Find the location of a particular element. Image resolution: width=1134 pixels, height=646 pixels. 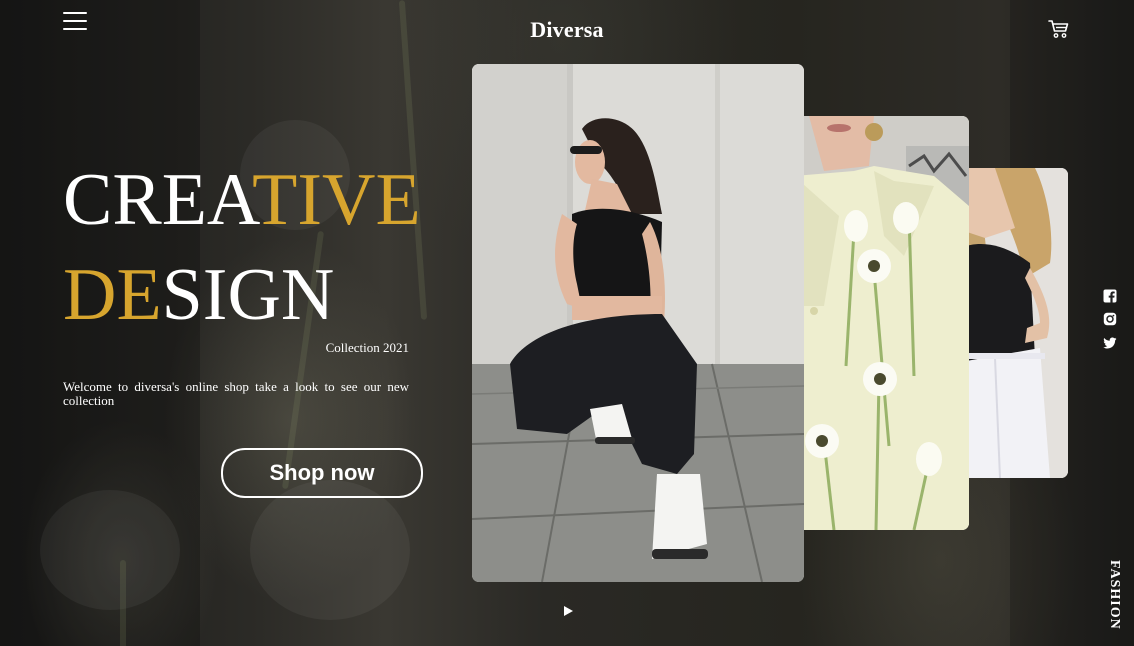

fashion-side-label: FASHION is located at coordinates (1114, 595).